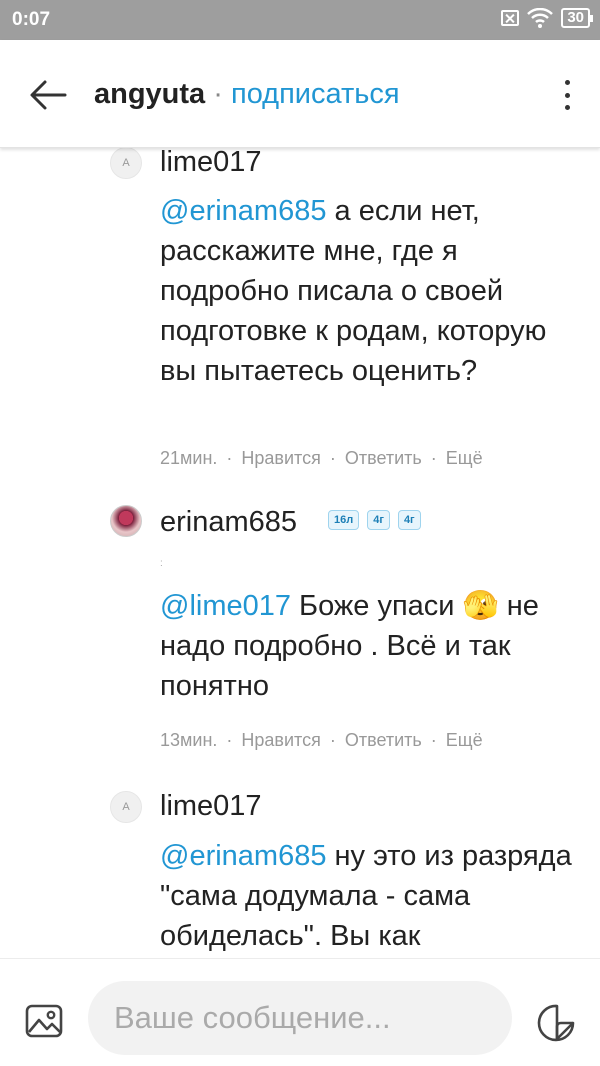  I want to click on age-badge: 16л, so click(344, 520).